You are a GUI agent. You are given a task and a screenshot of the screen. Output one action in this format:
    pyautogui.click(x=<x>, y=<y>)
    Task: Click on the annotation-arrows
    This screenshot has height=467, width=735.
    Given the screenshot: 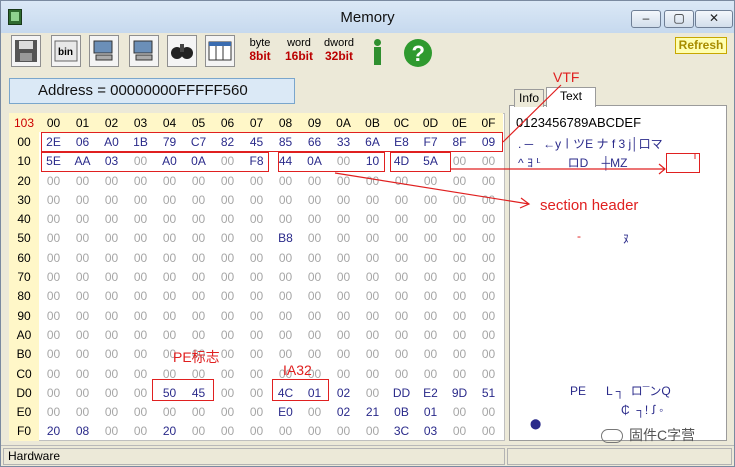 What is the action you would take?
    pyautogui.click(x=515, y=146)
    